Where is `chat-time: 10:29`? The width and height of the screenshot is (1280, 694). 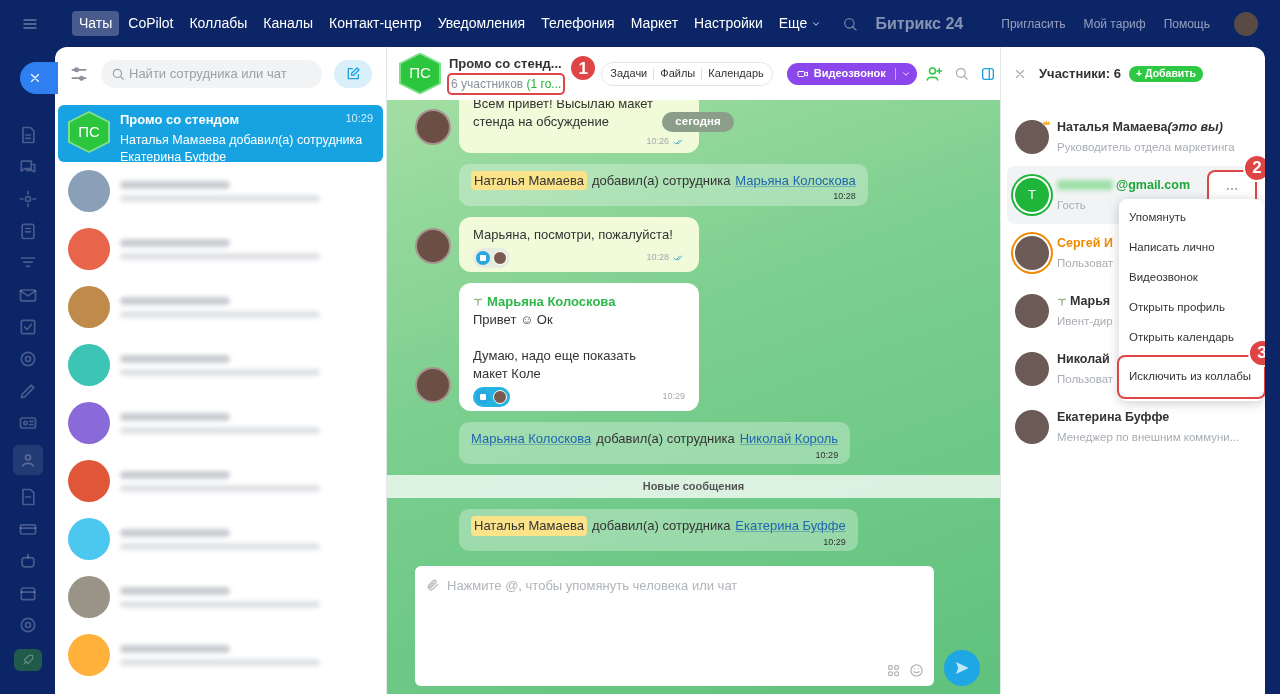
chat-time: 10:29 is located at coordinates (359, 118).